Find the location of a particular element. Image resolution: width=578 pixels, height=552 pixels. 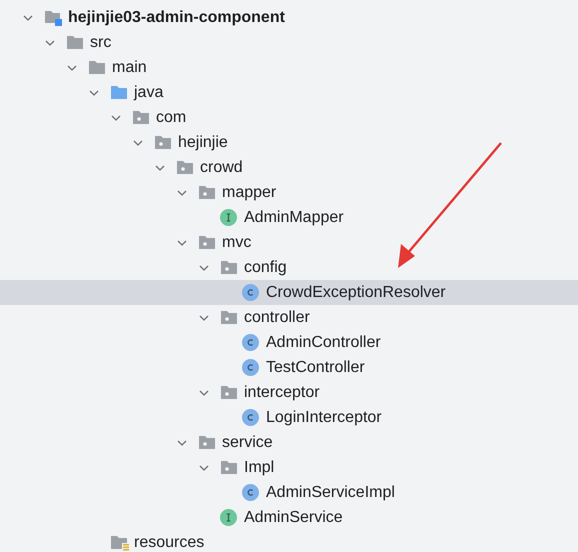

tree-label: AdminController is located at coordinates (323, 342).